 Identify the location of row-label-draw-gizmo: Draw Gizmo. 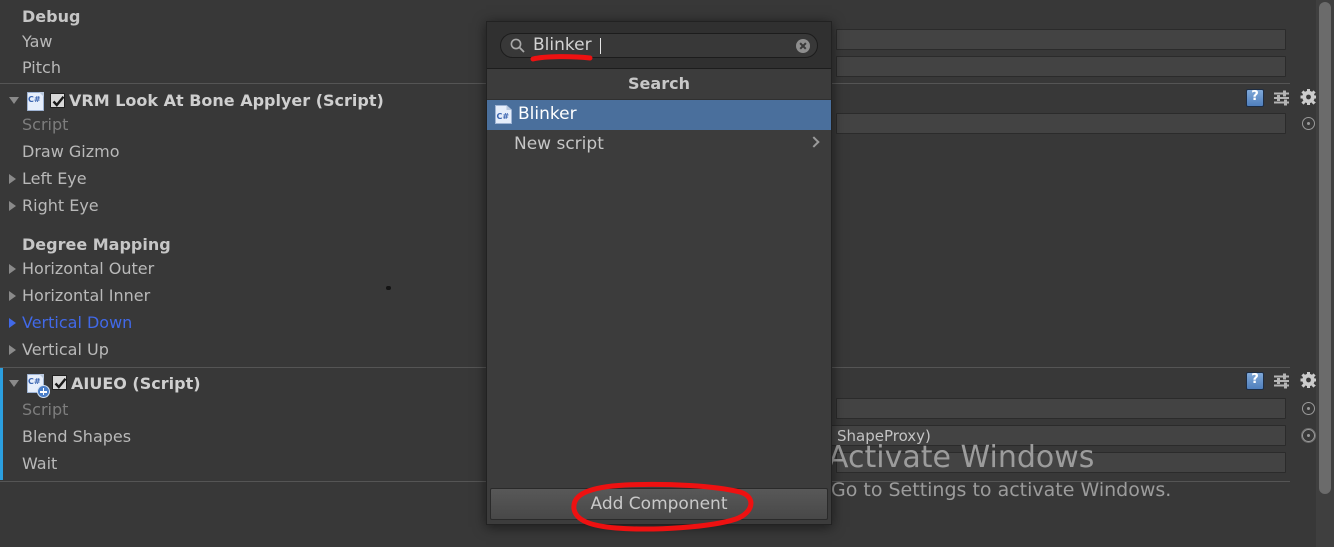
(71, 151).